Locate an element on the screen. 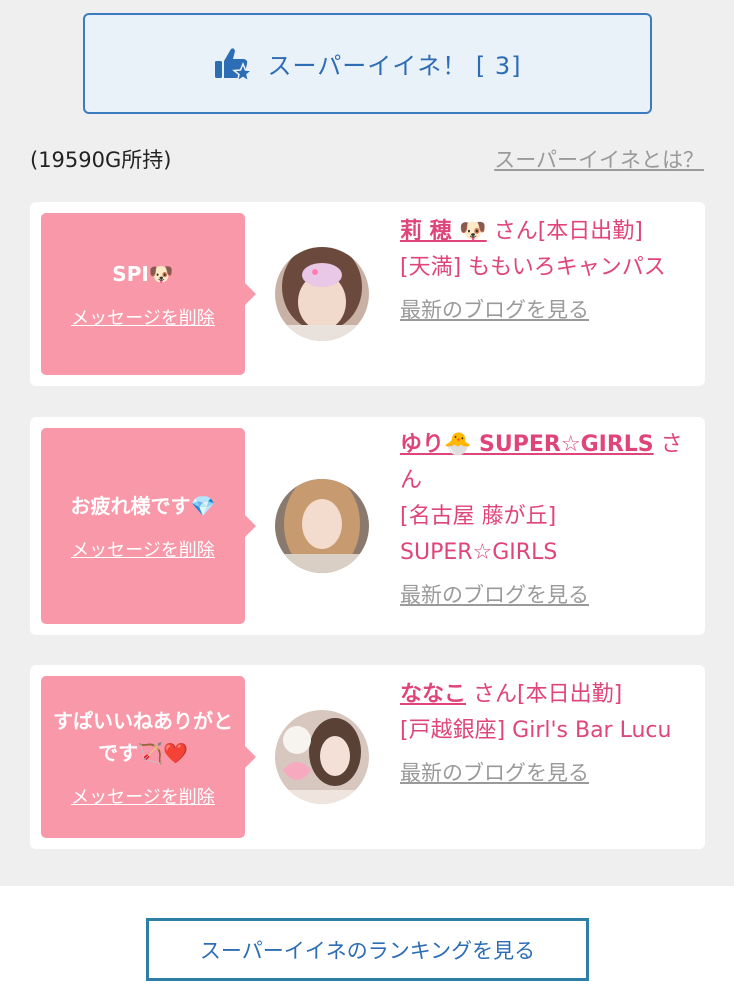  shop-text: [名古屋 藤が丘] SUPER☆GIRLS is located at coordinates (479, 534).